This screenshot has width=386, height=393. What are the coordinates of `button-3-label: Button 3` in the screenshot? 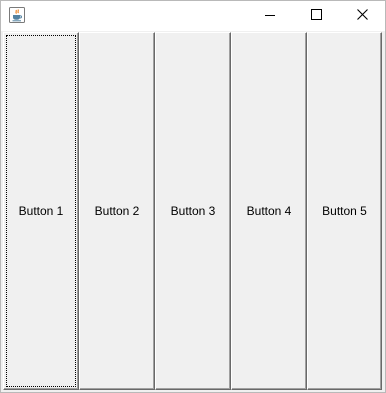 It's located at (193, 211).